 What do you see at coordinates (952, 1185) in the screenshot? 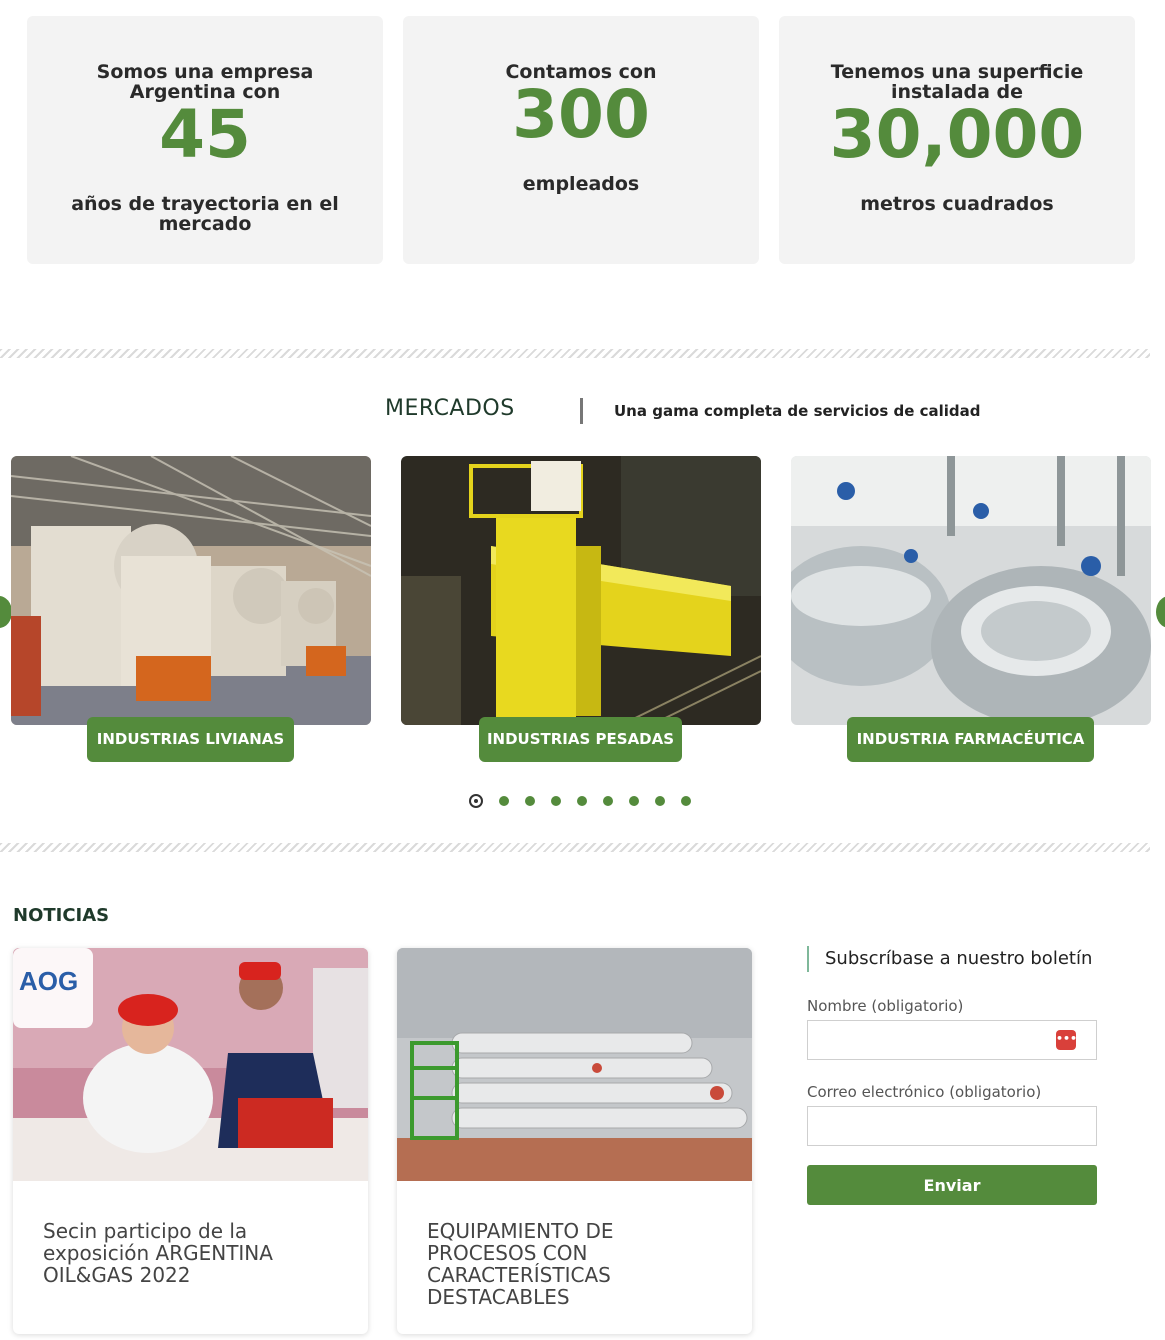
I see `submit-button: Enviar` at bounding box center [952, 1185].